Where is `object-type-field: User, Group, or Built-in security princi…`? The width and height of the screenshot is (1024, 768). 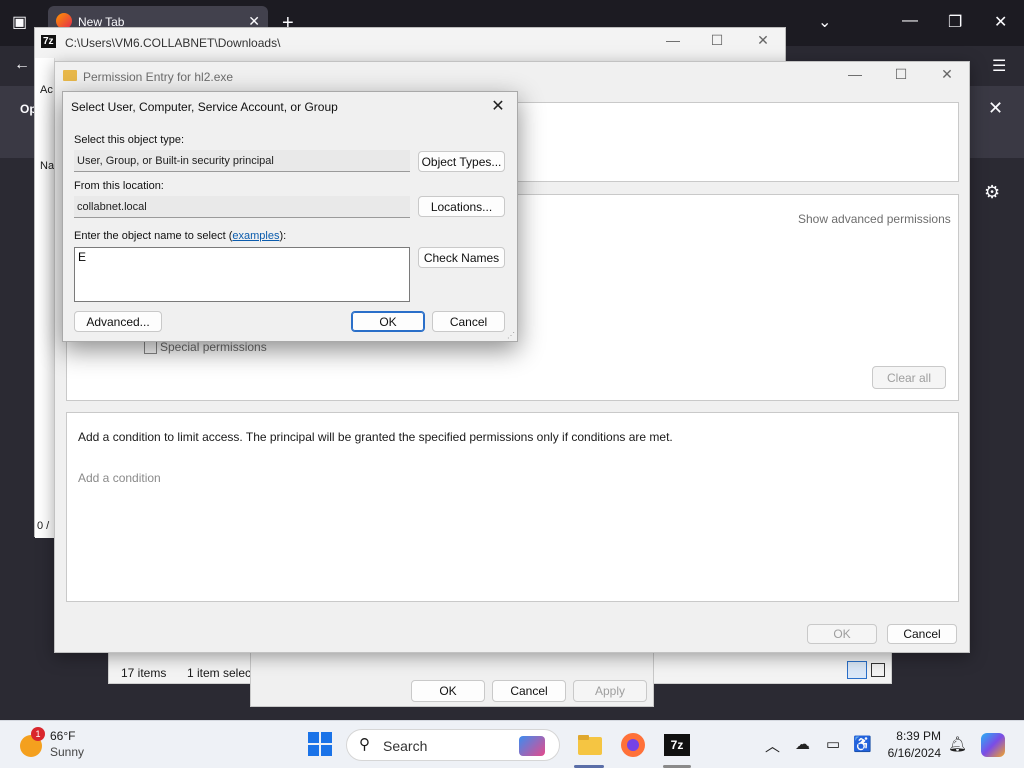 object-type-field: User, Group, or Built-in security princi… is located at coordinates (242, 161).